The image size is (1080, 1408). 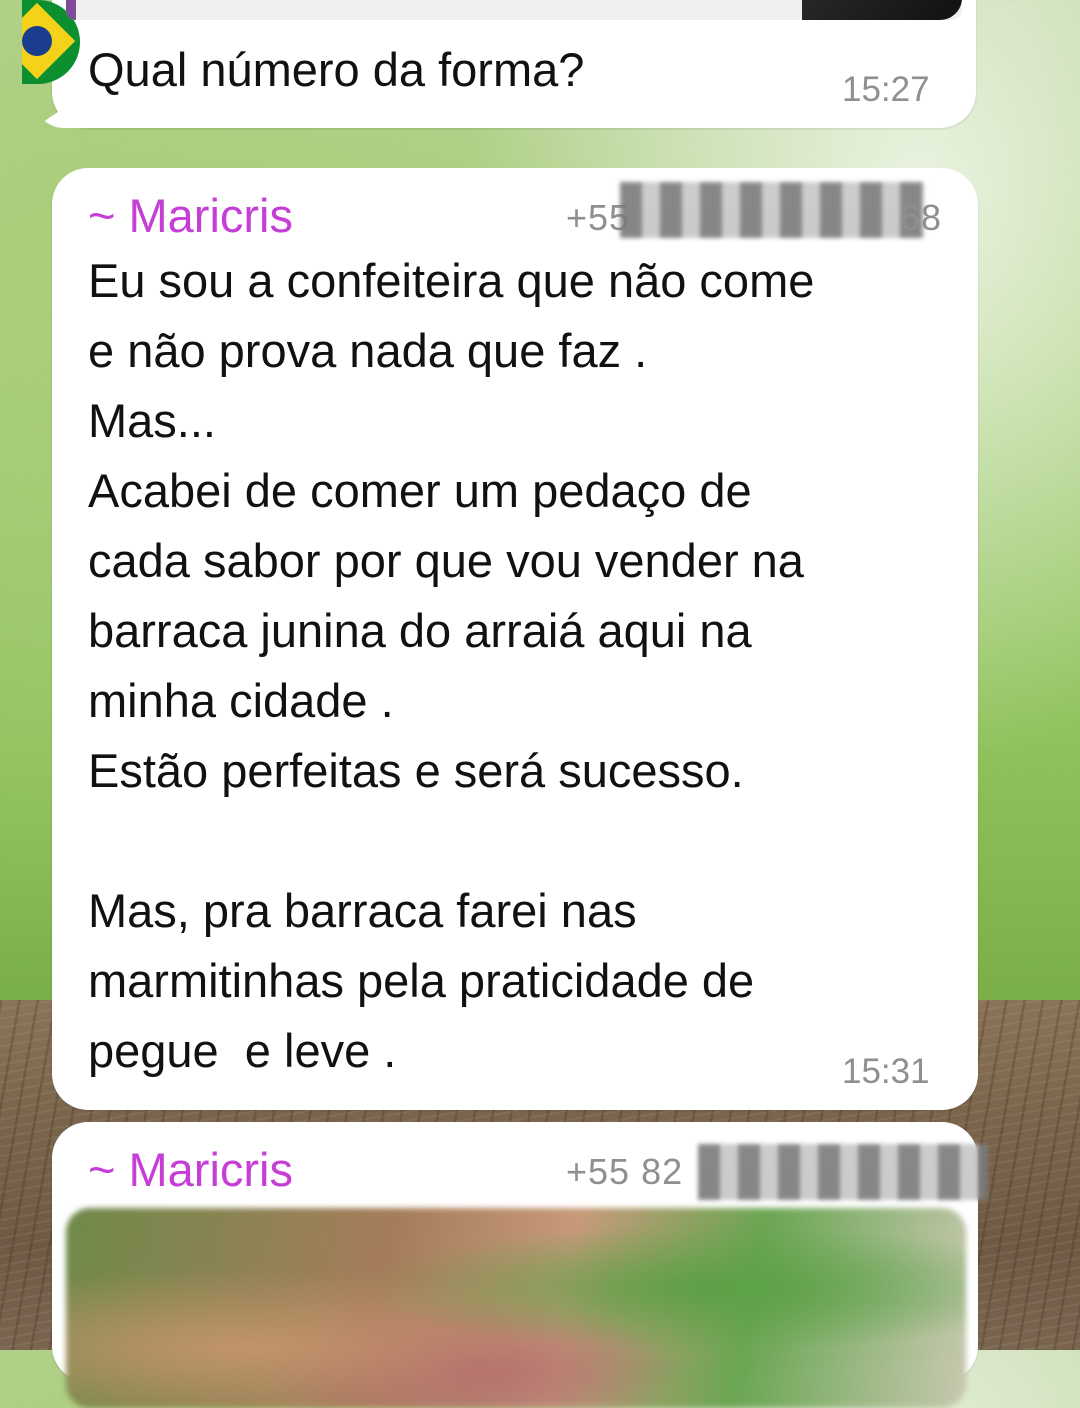 I want to click on message-photo, so click(x=516, y=1308).